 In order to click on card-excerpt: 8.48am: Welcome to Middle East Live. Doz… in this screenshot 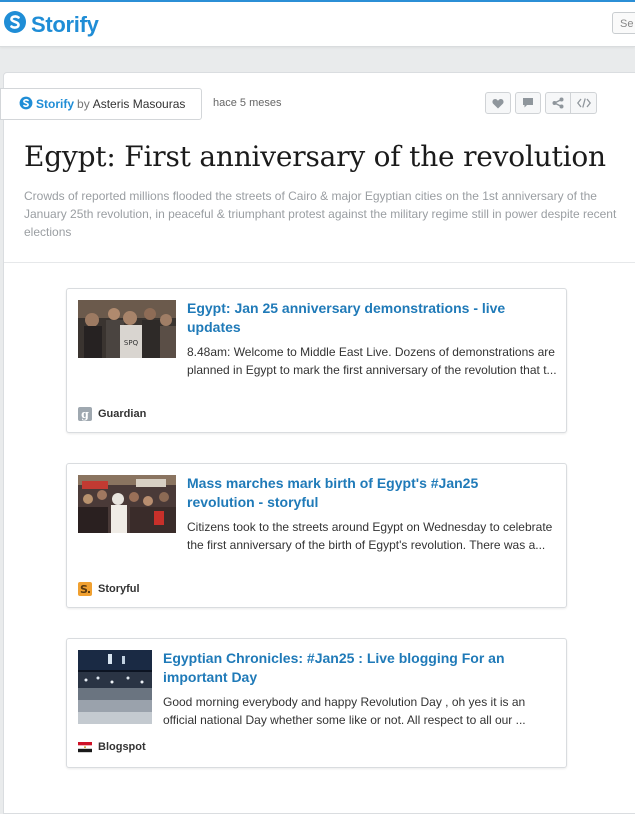, I will do `click(319, 361)`.